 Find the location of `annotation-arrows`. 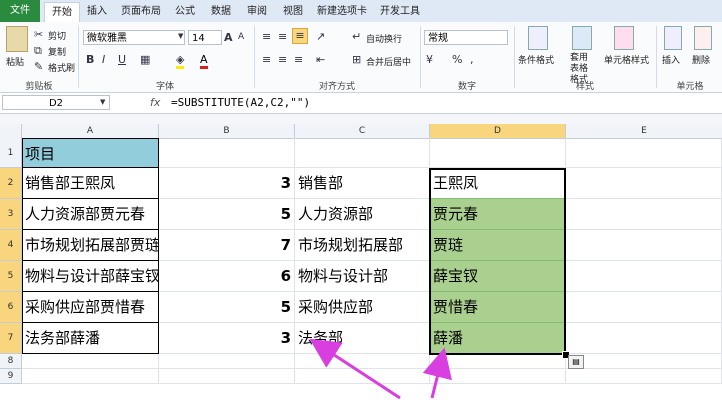

annotation-arrows is located at coordinates (380, 369).